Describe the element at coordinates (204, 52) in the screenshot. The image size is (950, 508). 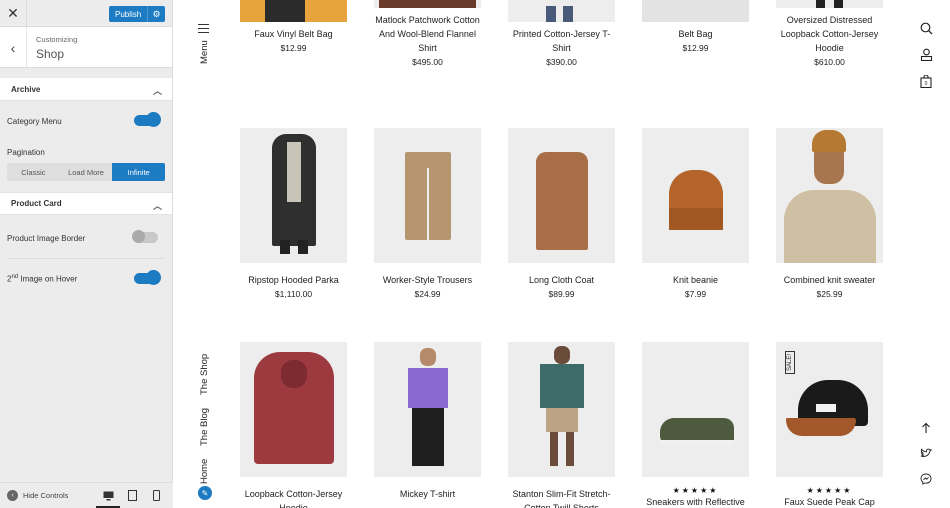
I see `menu-label: Menu` at that location.